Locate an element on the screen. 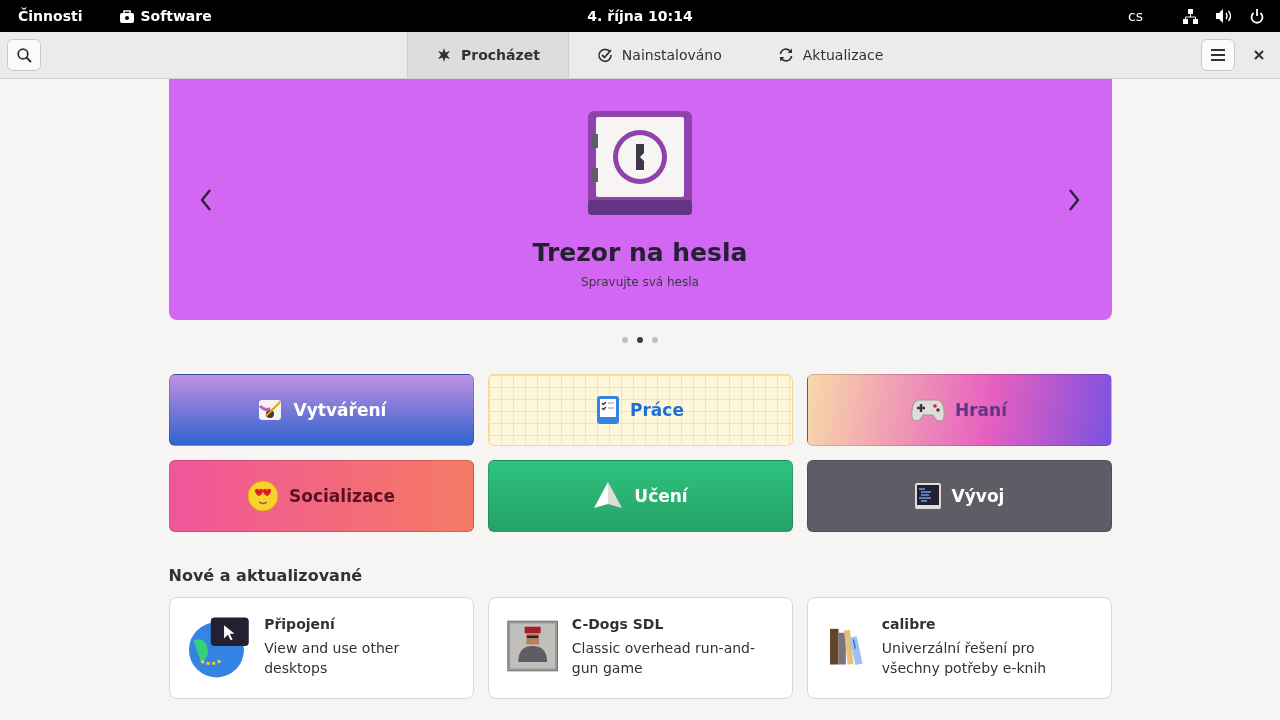 The image size is (1280, 720). featured-subtitle: Spravujte svá hesla is located at coordinates (640, 282).